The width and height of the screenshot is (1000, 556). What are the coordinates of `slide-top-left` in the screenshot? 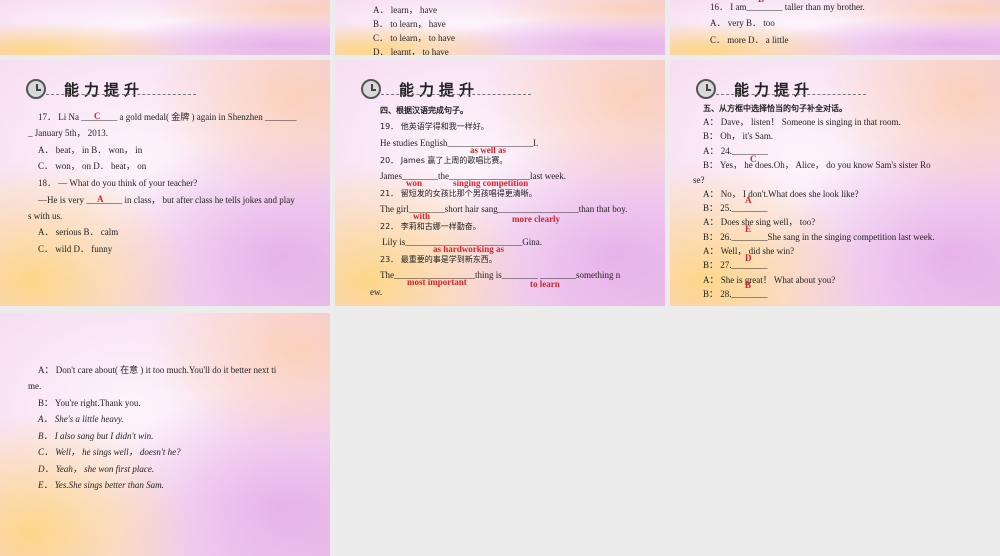 It's located at (165, 27).